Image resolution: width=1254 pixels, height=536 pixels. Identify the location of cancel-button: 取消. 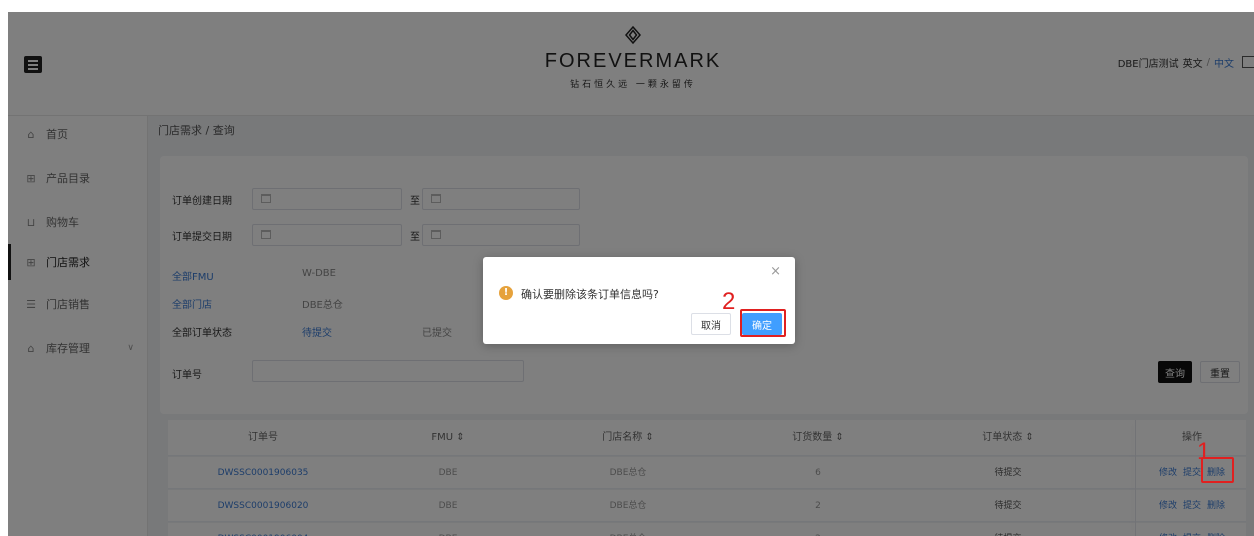
(711, 324).